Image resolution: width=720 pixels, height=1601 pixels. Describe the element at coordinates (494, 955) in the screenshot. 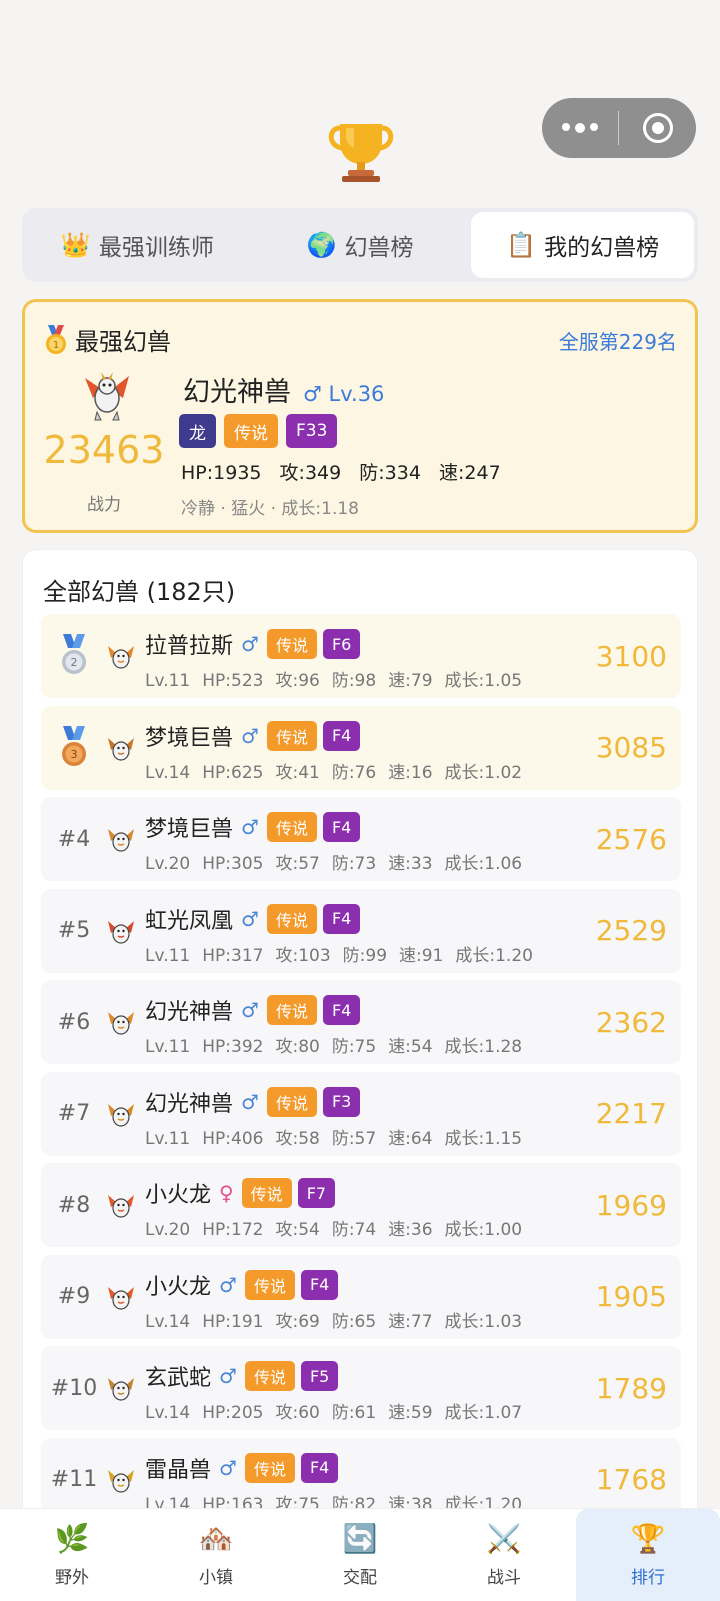

I see `stat-growth: 成长:1.20` at that location.